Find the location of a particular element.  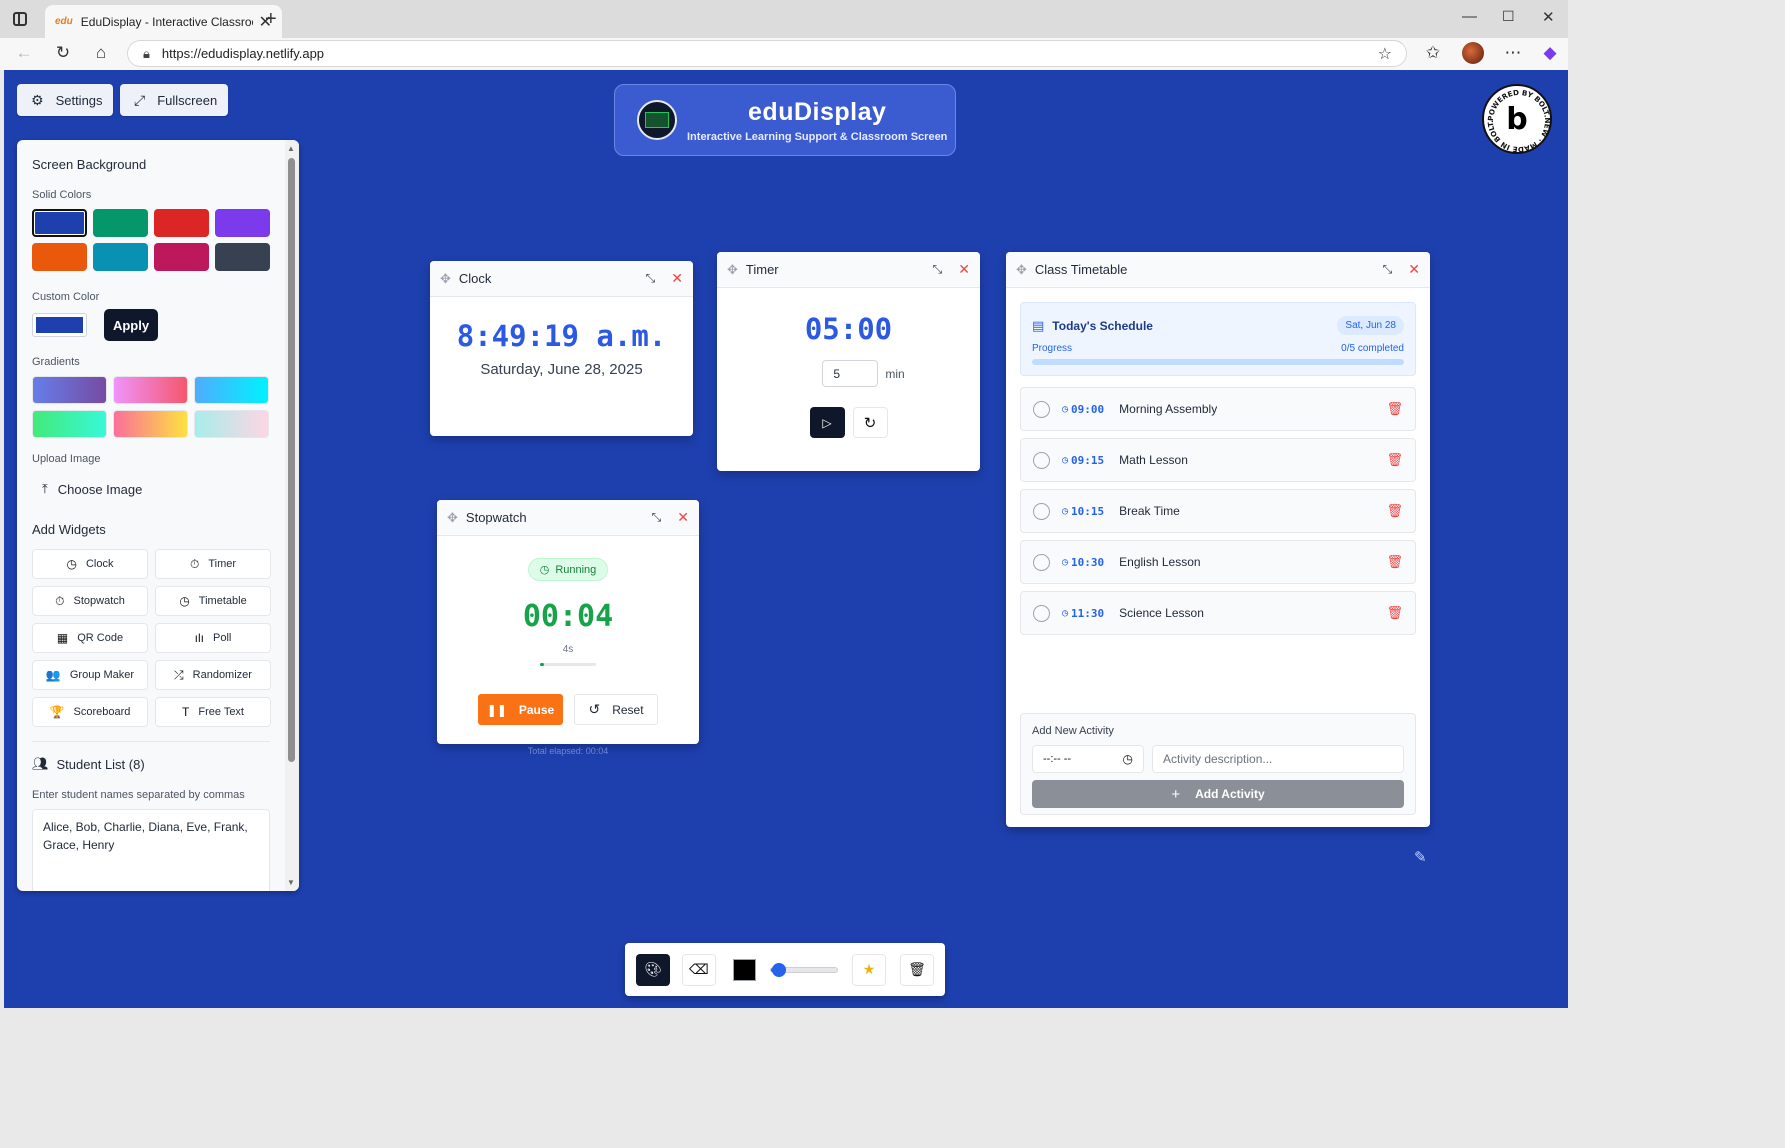

scroll-thumb is located at coordinates (291, 460).